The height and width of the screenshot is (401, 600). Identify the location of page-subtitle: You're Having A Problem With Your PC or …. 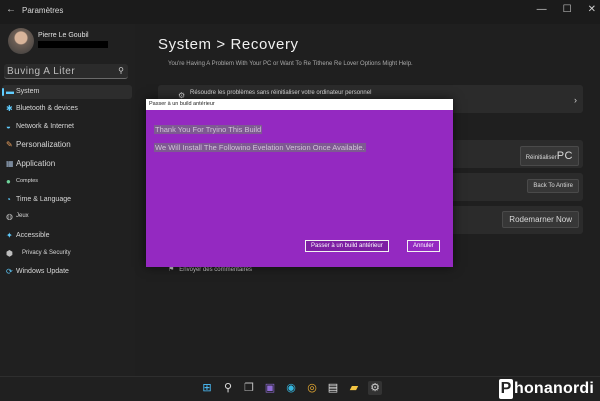
(290, 64).